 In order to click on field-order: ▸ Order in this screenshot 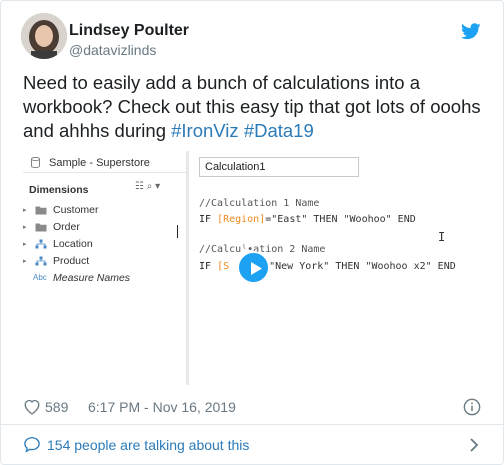, I will do `click(103, 228)`.